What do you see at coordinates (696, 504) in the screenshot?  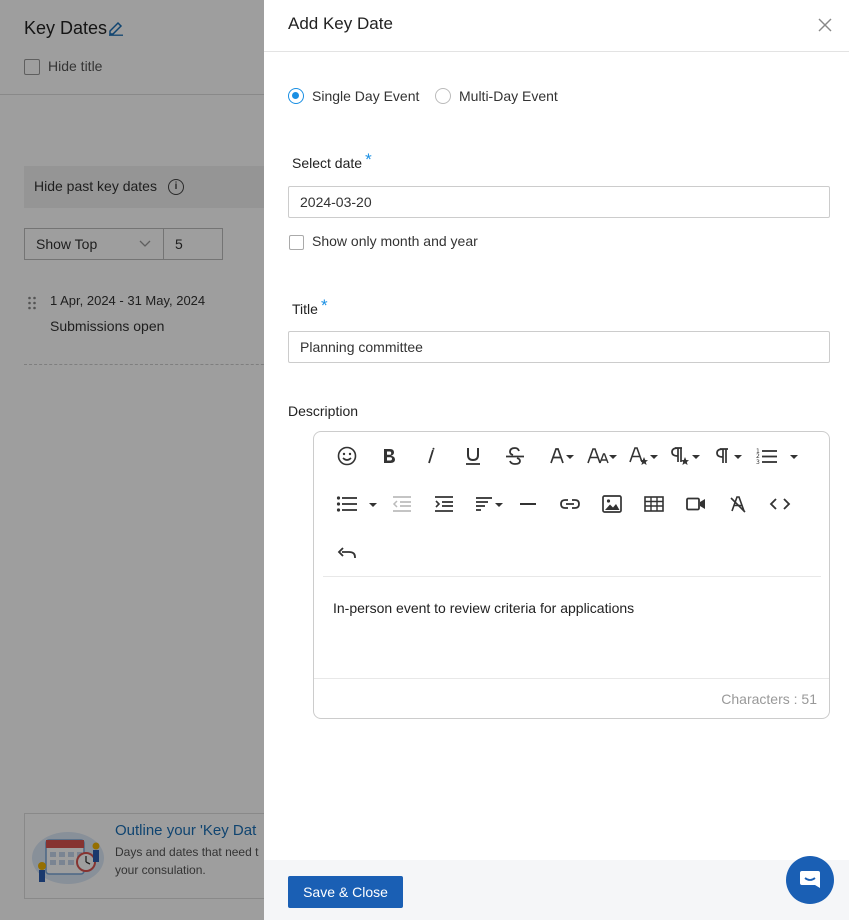 I see `video-icon` at bounding box center [696, 504].